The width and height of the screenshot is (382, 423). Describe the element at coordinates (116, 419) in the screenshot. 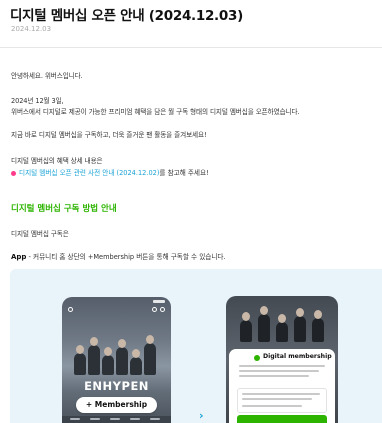

I see `phone-tab-bar` at that location.